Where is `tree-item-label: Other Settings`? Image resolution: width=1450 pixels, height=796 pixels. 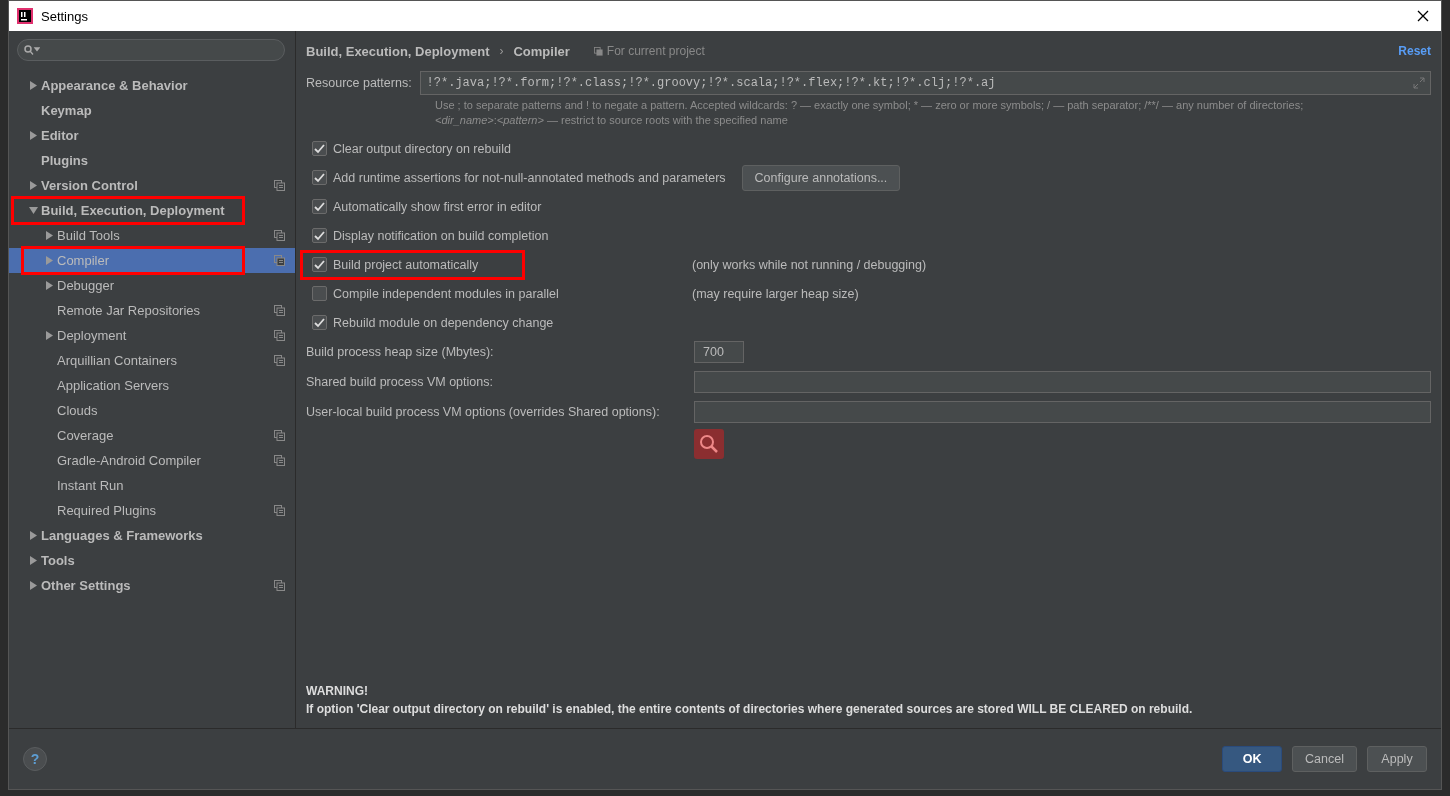
tree-item-label: Other Settings is located at coordinates (86, 585).